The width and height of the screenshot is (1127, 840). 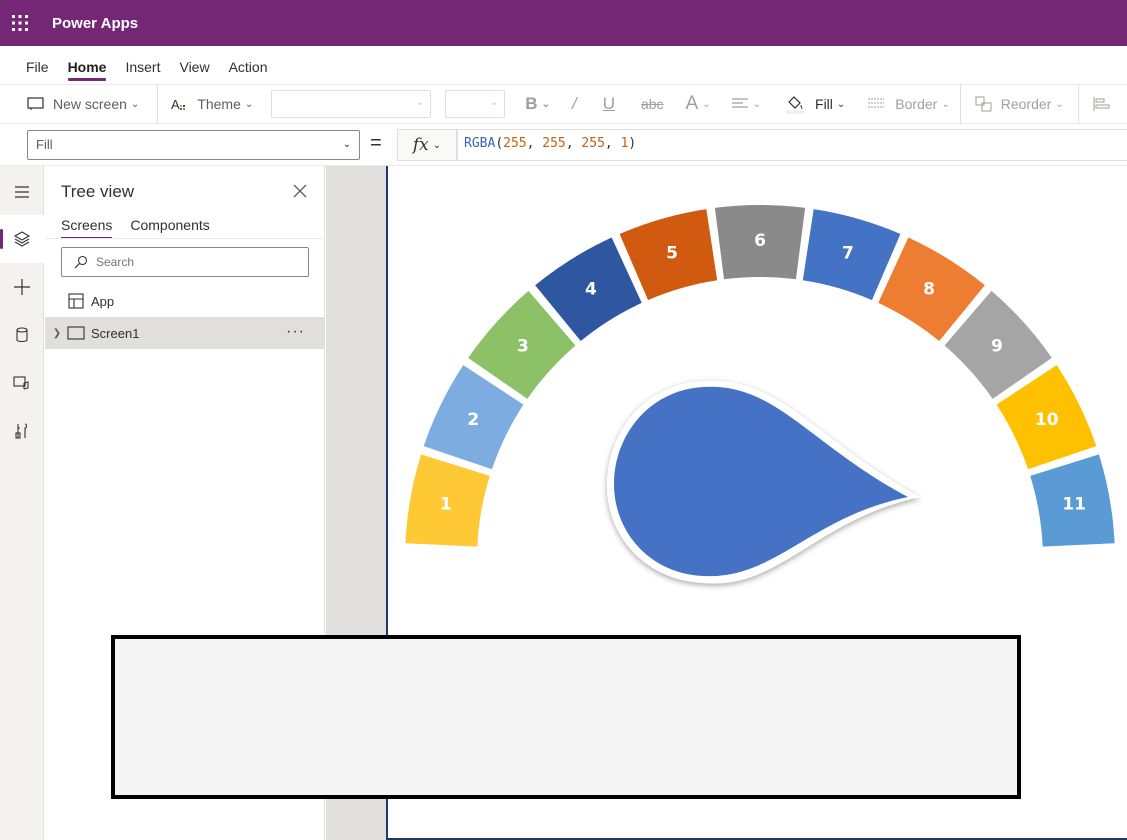 I want to click on gauge-label-3: 3, so click(x=523, y=347).